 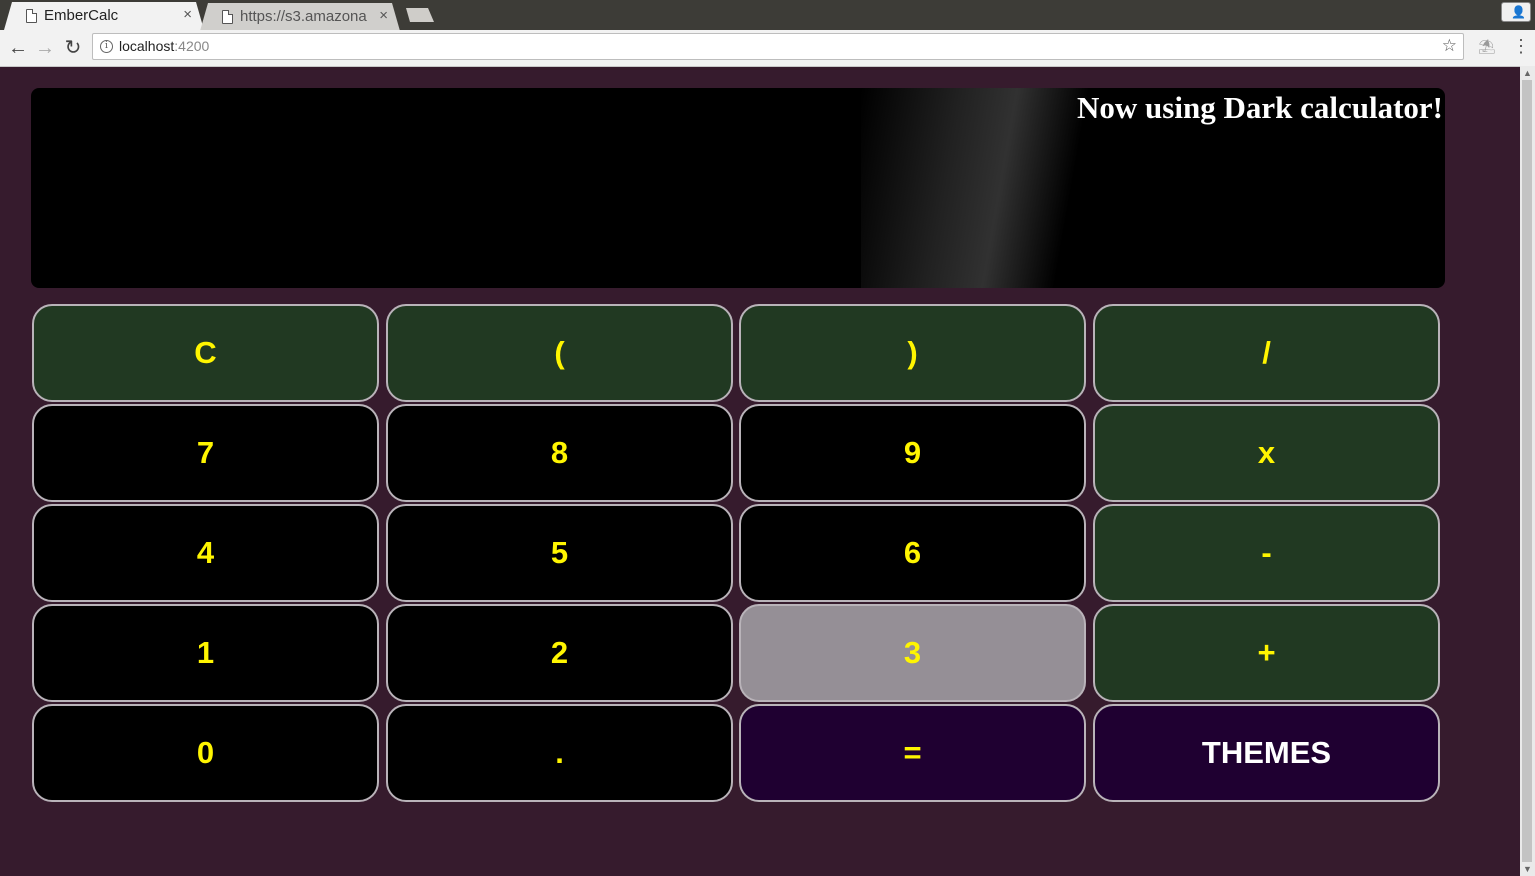 I want to click on browser-menu-icon: ⋮, so click(x=1521, y=46).